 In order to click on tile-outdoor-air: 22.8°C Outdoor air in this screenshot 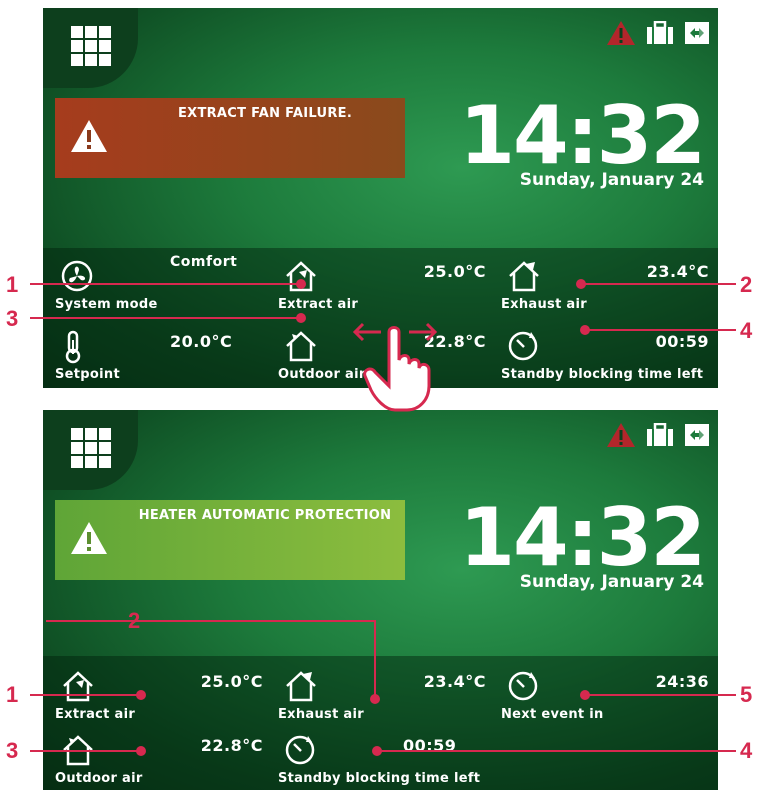, I will do `click(166, 758)`.